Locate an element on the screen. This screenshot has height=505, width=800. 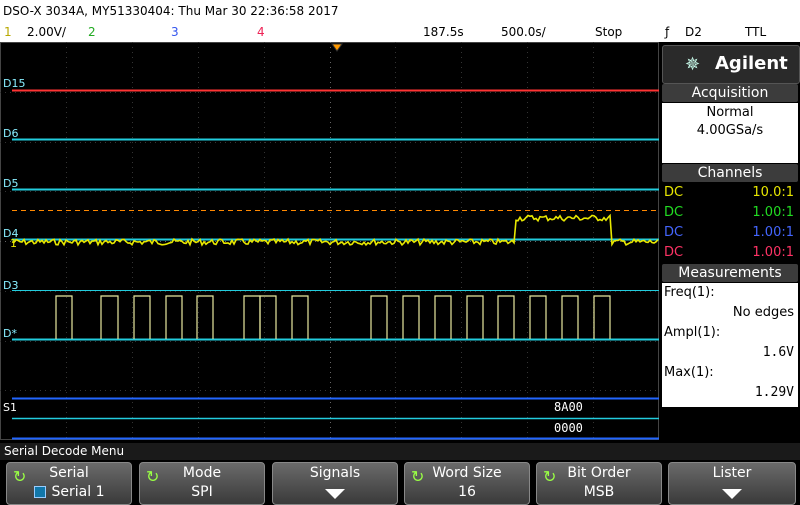
channel-row-1: DC 10.0:1 is located at coordinates (730, 193).